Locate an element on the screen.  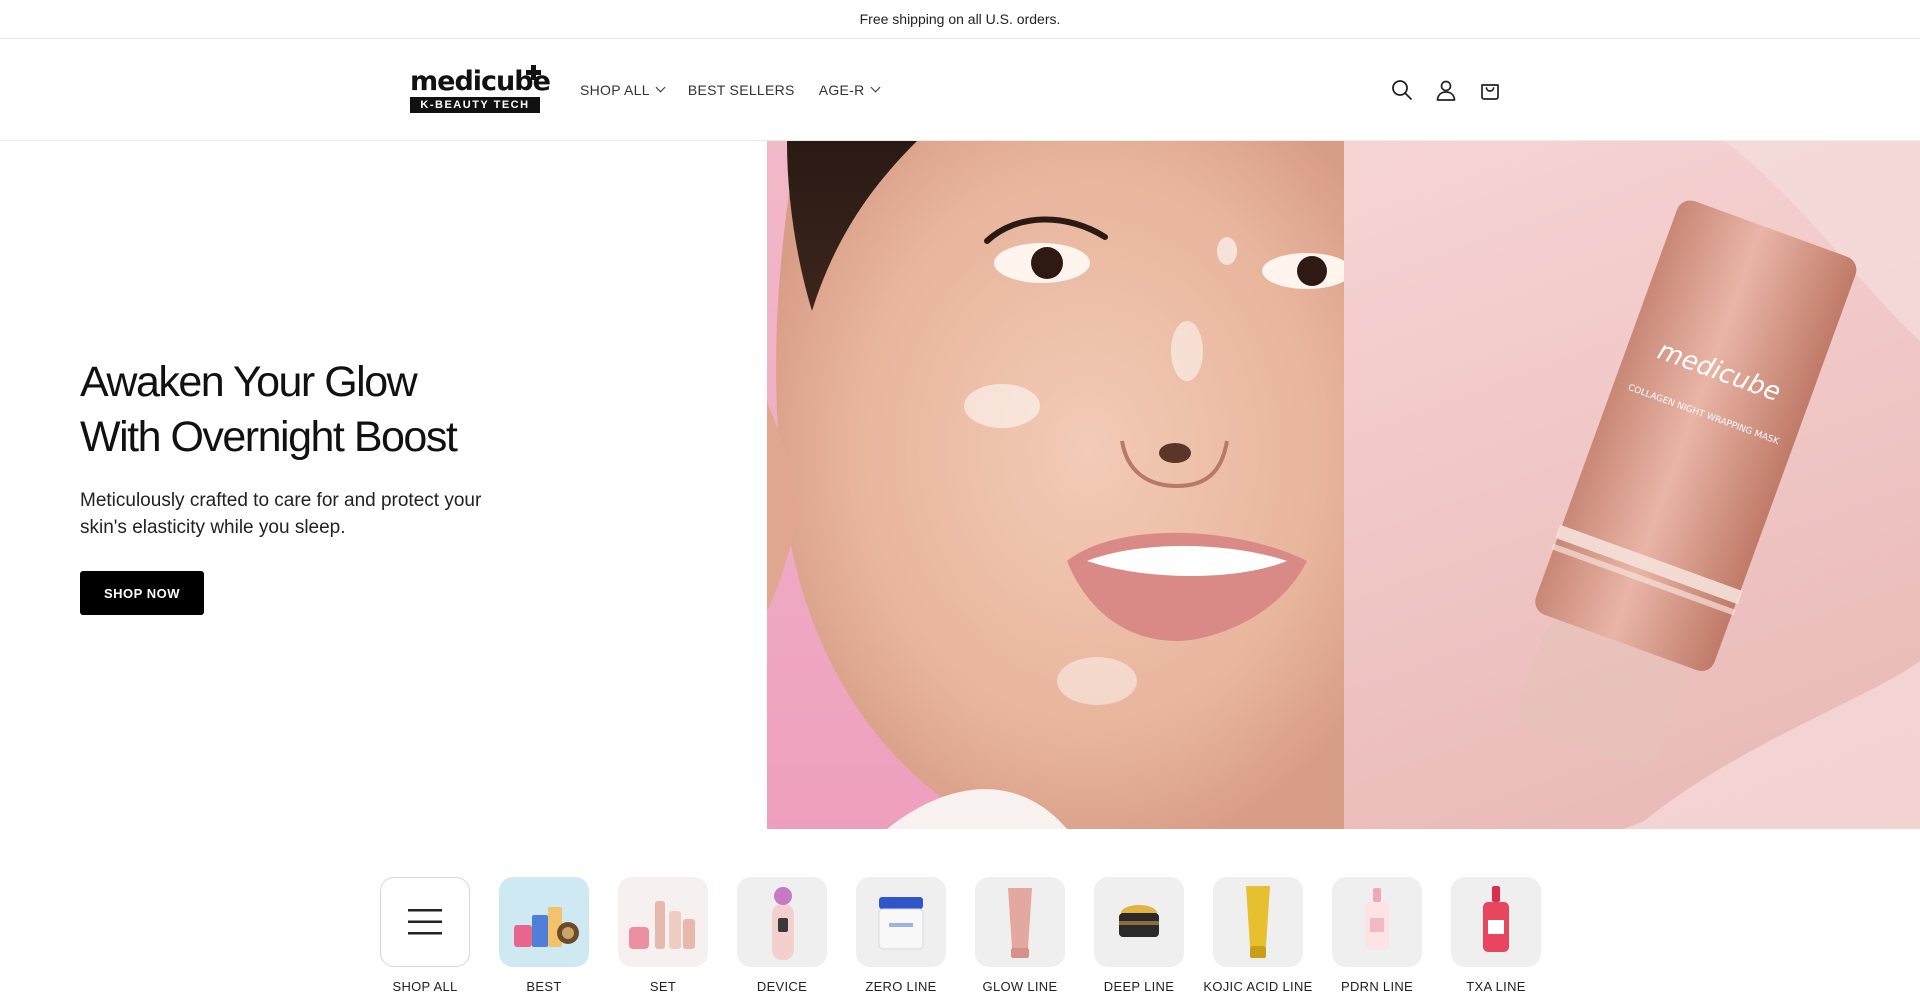
category-shop-all: SHOP ALL is located at coordinates (425, 935).